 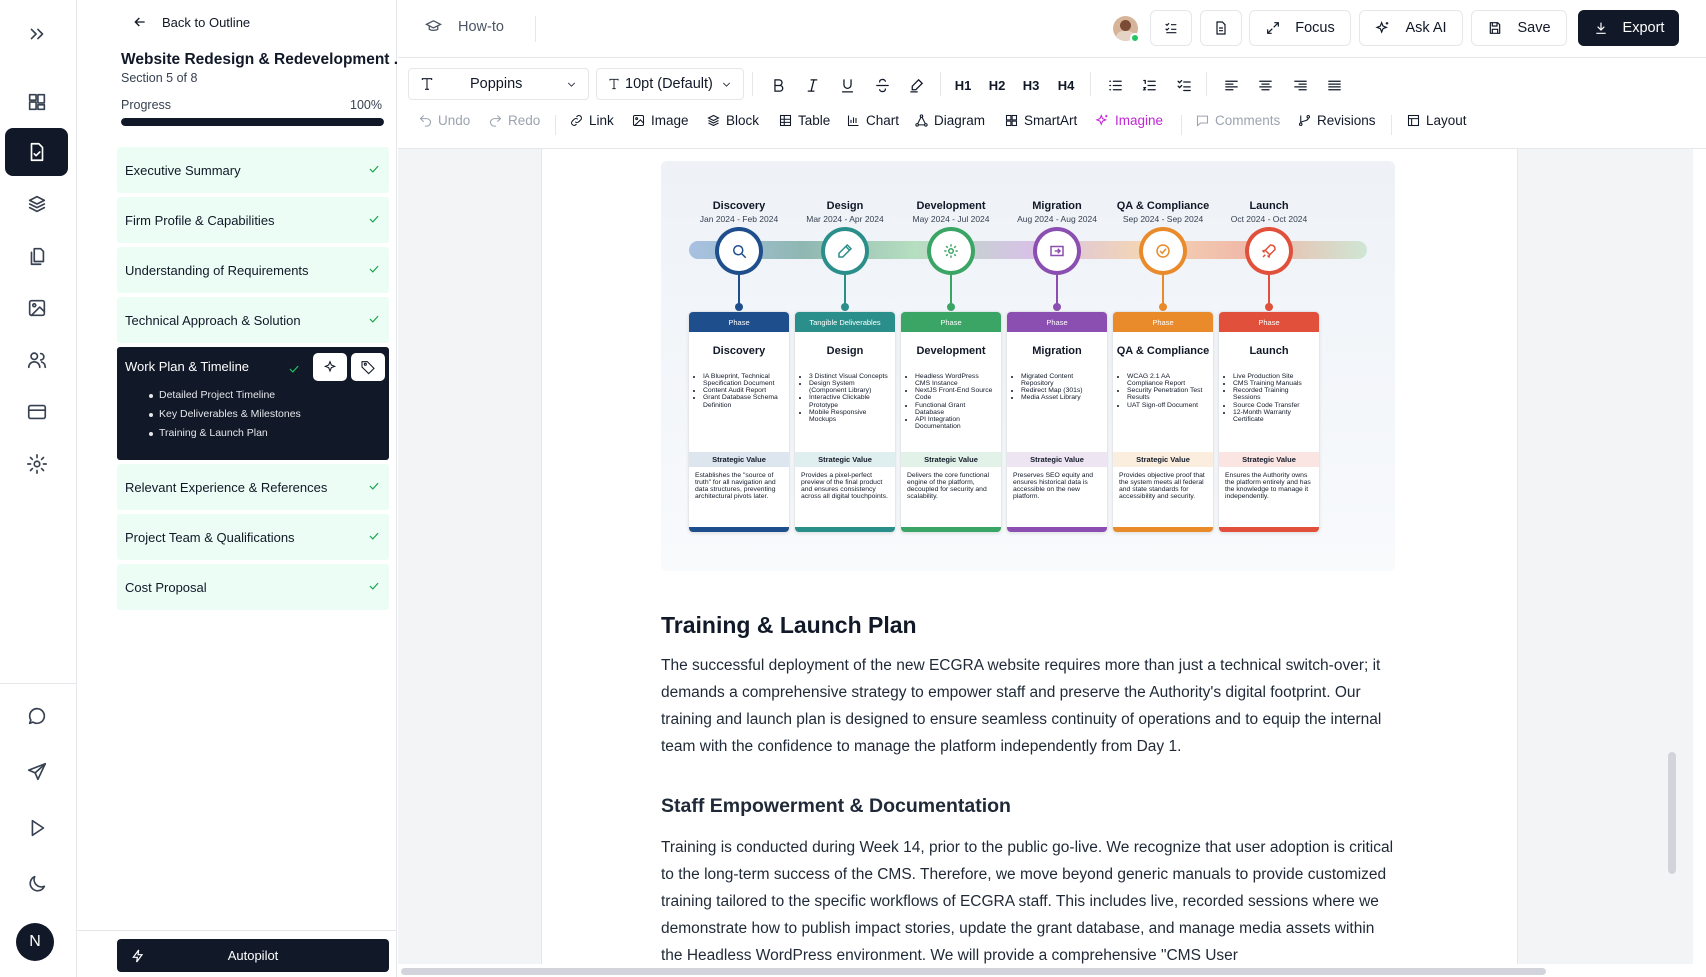 I want to click on checklist-format-button, so click(x=1184, y=85).